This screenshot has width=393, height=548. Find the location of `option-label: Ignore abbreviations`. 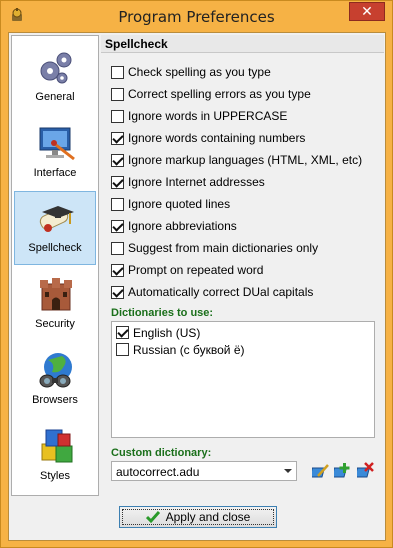

option-label: Ignore abbreviations is located at coordinates (182, 226).